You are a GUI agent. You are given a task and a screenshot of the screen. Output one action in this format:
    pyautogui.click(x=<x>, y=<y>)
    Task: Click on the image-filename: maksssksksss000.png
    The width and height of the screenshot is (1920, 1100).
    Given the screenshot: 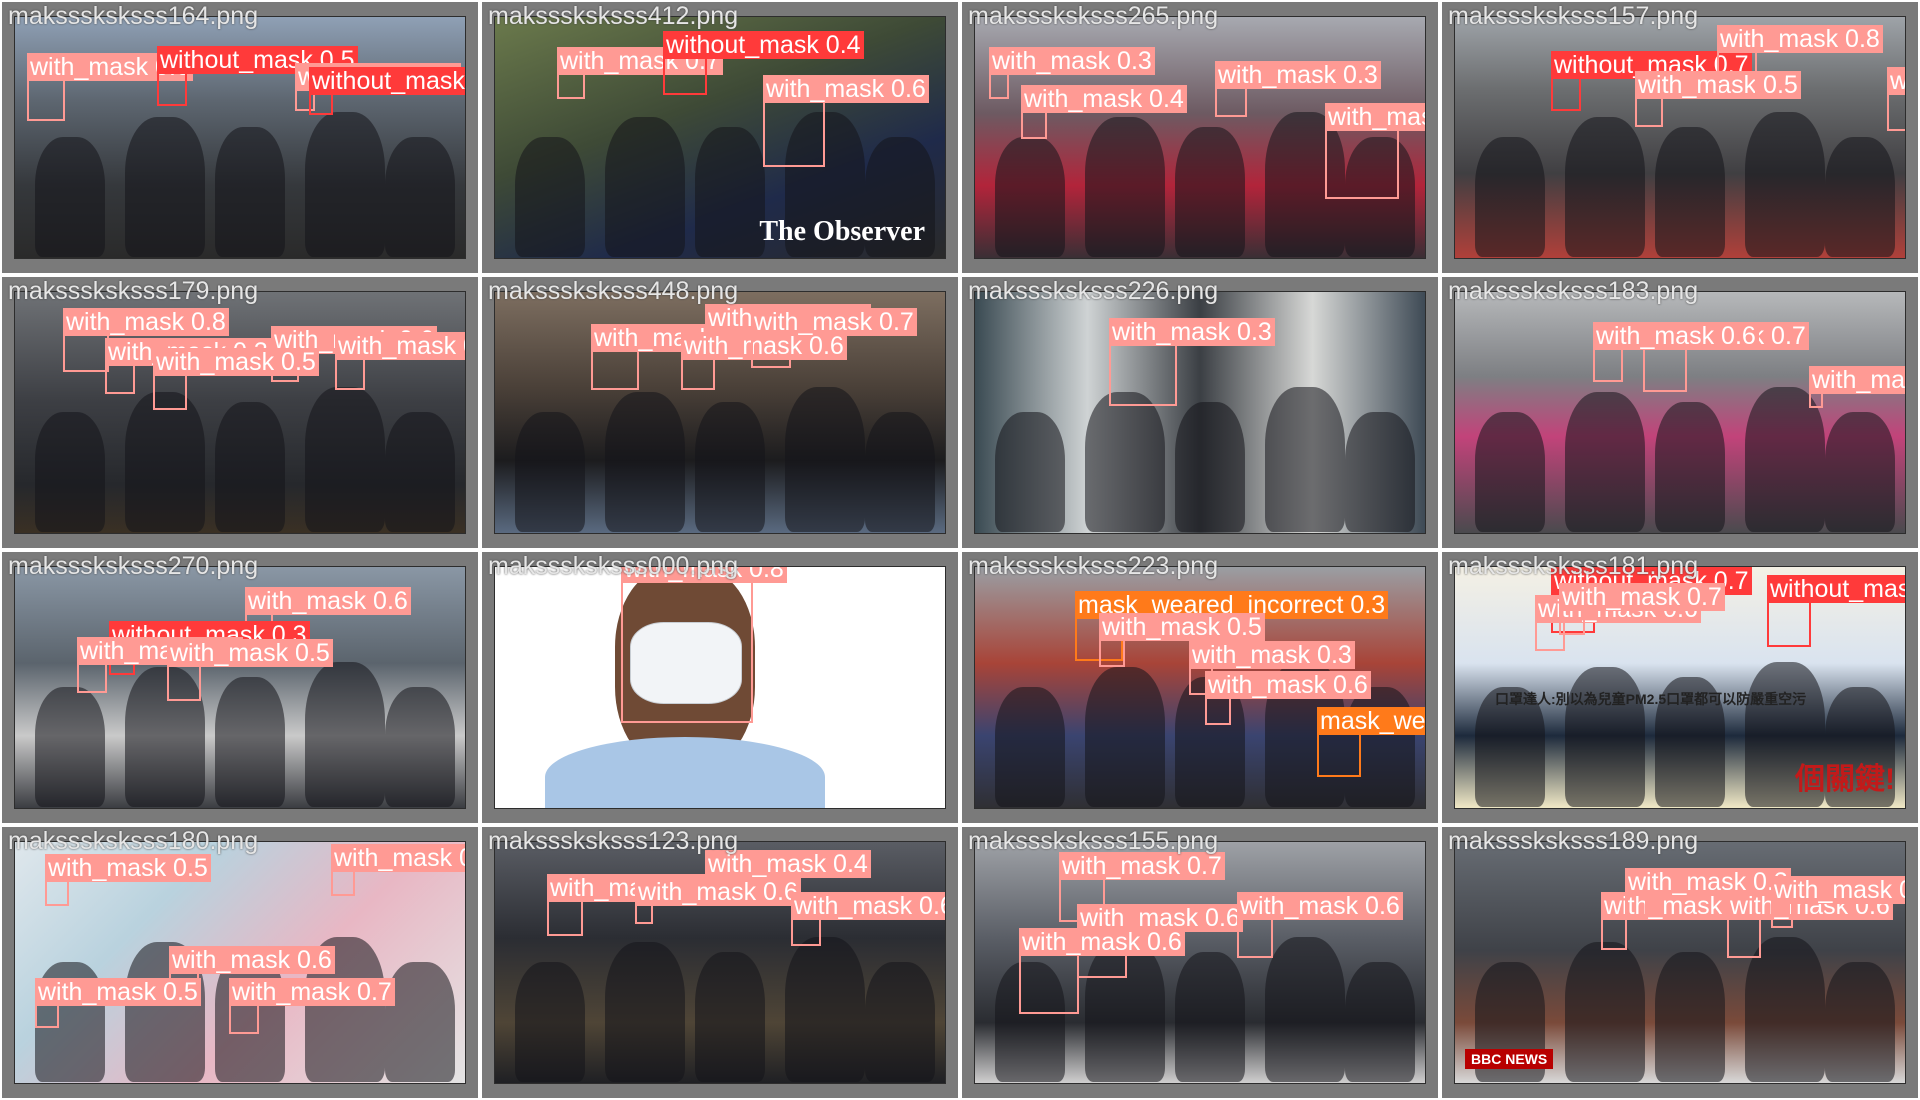 What is the action you would take?
    pyautogui.click(x=613, y=566)
    